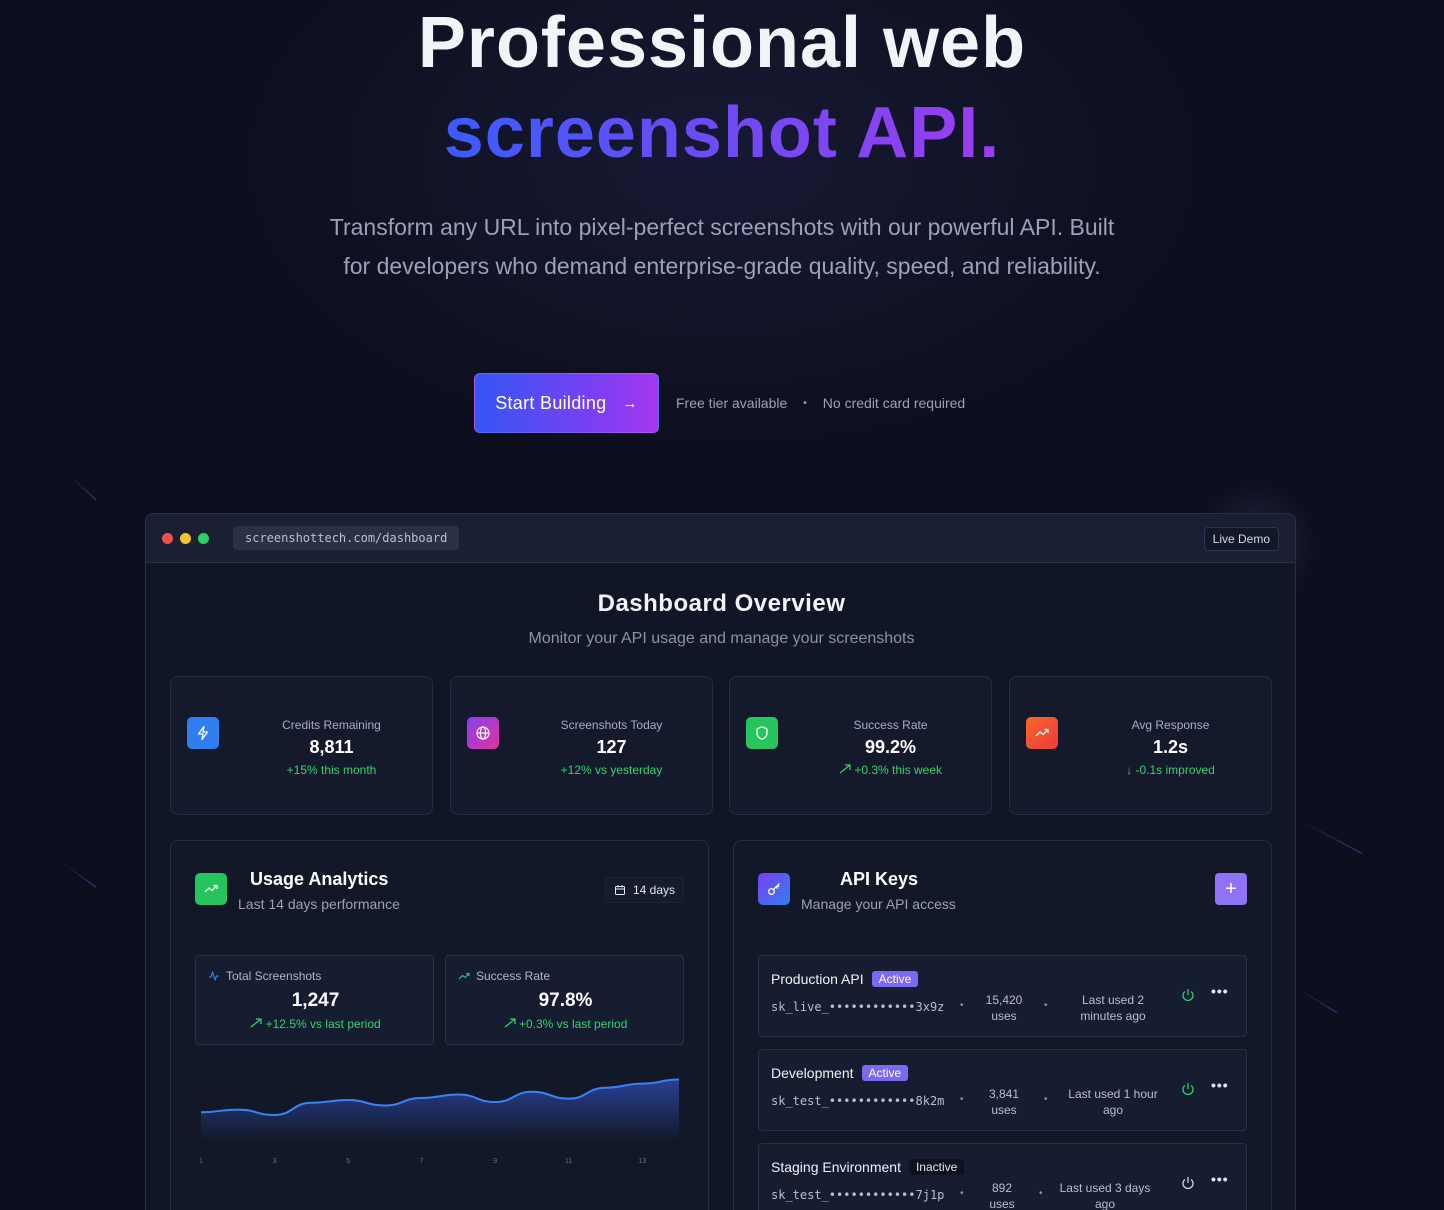  What do you see at coordinates (319, 904) in the screenshot?
I see `analytics-subtitle: Last 14 days performance` at bounding box center [319, 904].